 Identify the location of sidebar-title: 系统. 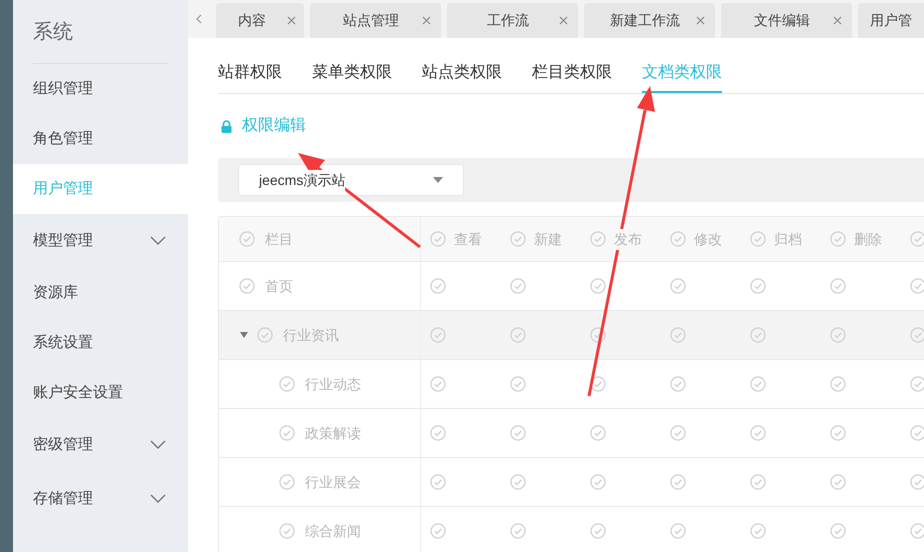
(53, 32).